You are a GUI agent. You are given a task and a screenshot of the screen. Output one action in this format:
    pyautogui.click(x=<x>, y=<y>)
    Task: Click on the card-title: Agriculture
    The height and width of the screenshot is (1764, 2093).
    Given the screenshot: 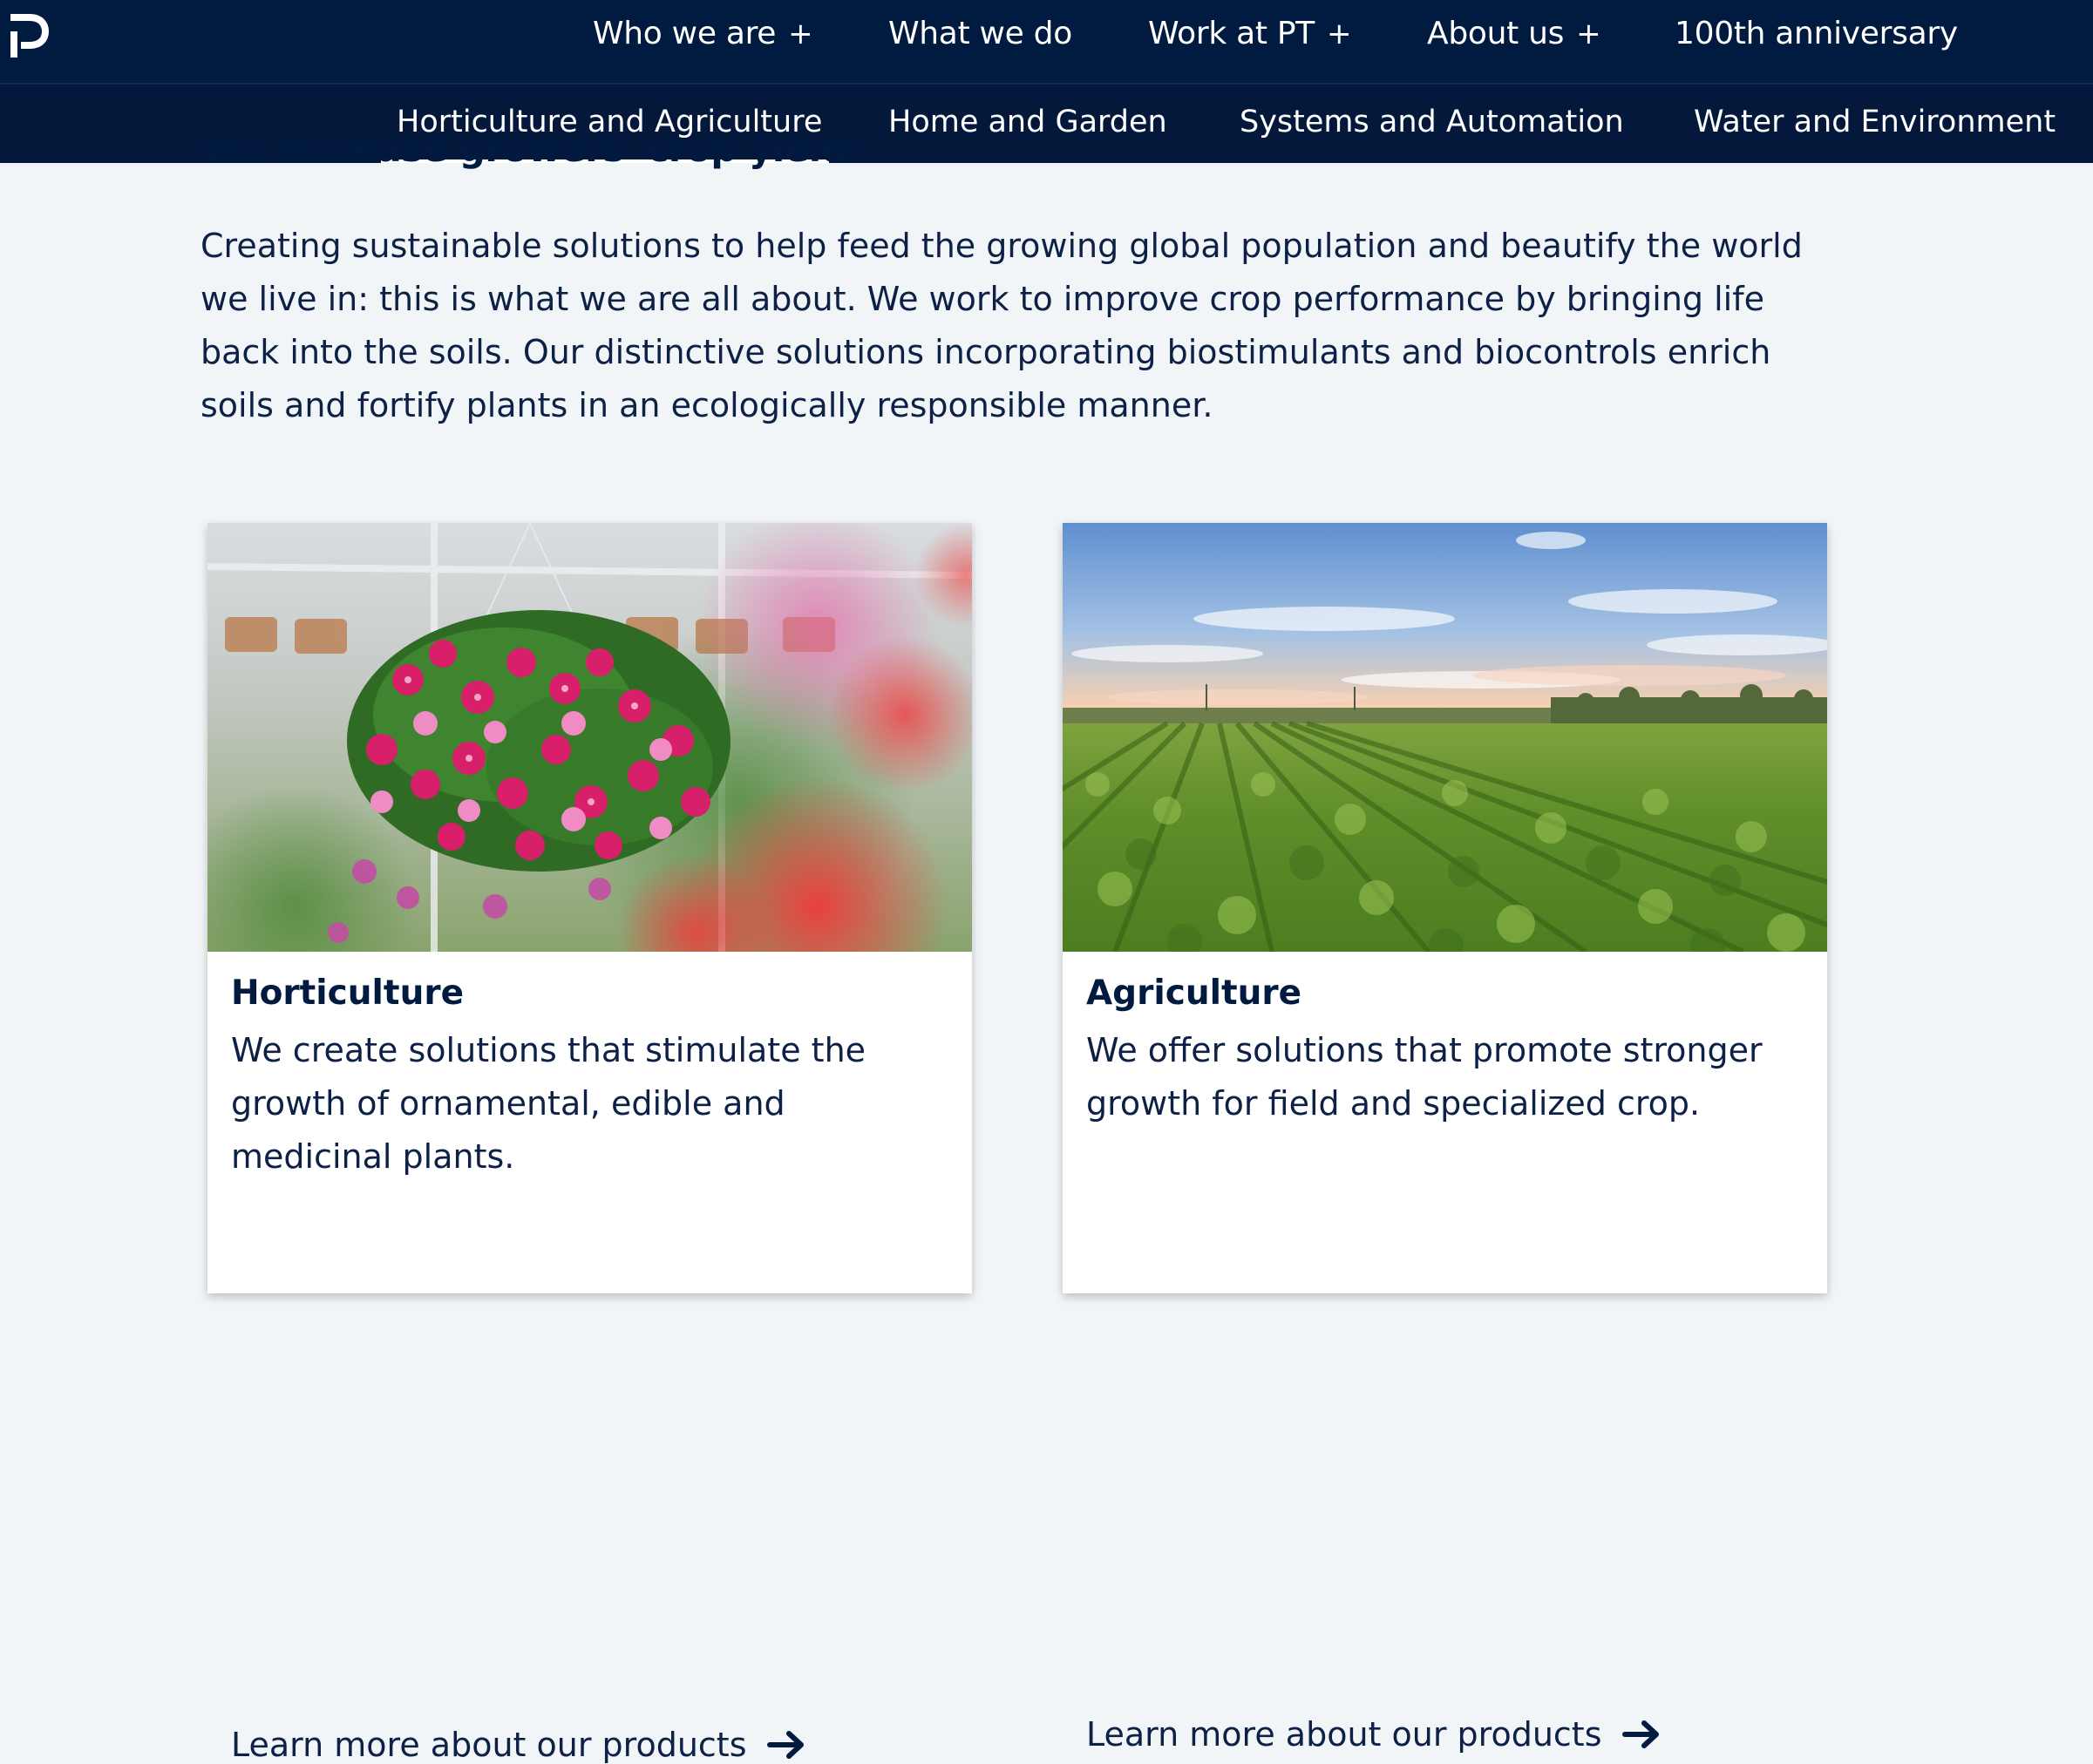 What is the action you would take?
    pyautogui.click(x=1194, y=993)
    